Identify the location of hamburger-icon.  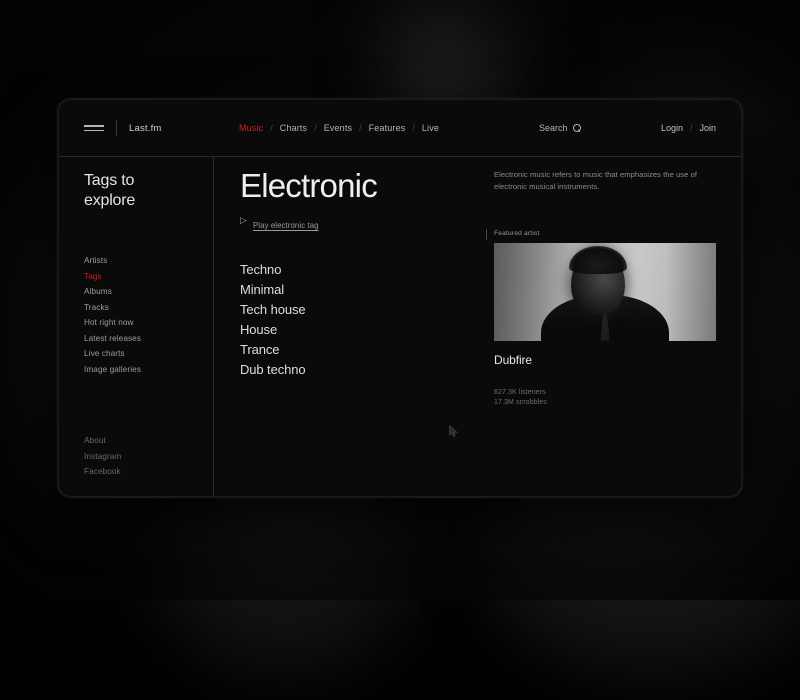
(94, 128).